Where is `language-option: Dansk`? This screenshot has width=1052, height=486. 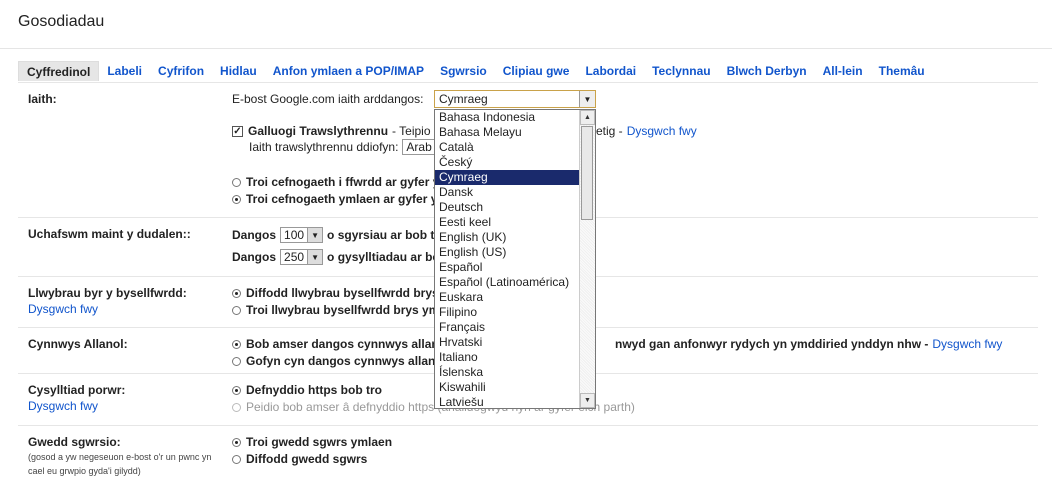
language-option: Dansk is located at coordinates (507, 192).